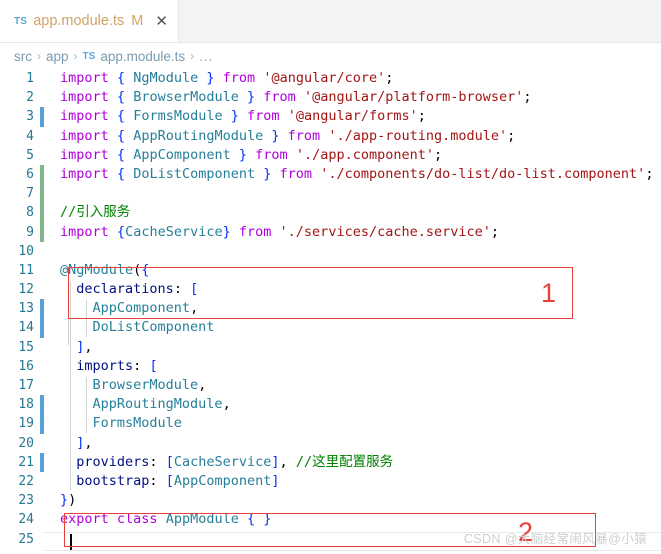 Image resolution: width=661 pixels, height=554 pixels. What do you see at coordinates (137, 423) in the screenshot?
I see `code-line-text: FormsModule` at bounding box center [137, 423].